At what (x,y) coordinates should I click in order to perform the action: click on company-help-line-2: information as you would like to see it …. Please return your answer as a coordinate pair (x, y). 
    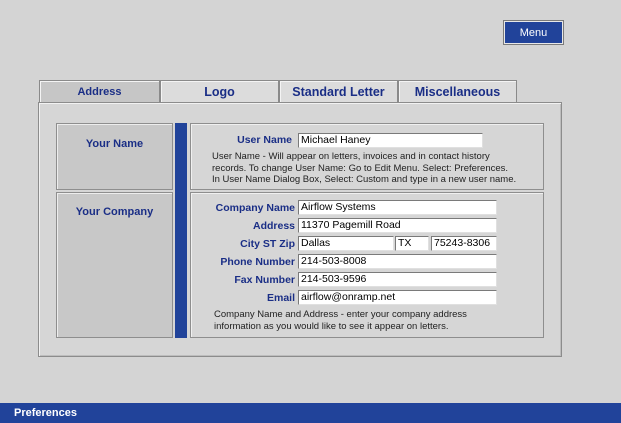
    Looking at the image, I should click on (331, 326).